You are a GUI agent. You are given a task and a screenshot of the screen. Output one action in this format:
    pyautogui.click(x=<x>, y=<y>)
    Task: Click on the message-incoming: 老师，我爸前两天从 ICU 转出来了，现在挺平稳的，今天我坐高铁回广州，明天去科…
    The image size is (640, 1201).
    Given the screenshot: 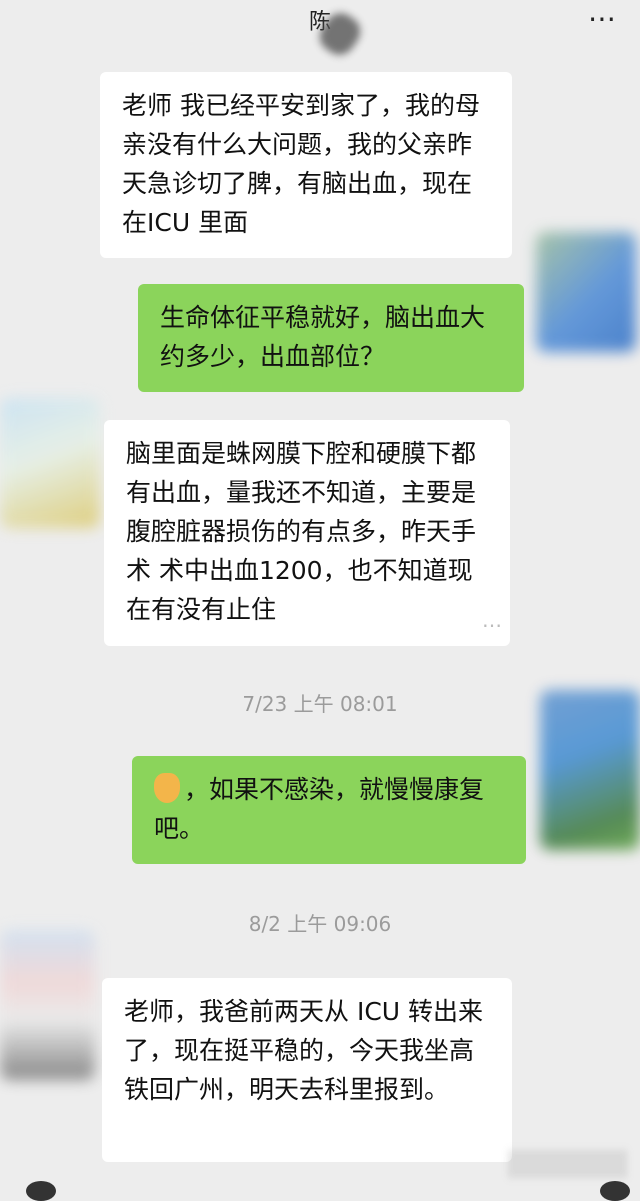 What is the action you would take?
    pyautogui.click(x=307, y=1070)
    